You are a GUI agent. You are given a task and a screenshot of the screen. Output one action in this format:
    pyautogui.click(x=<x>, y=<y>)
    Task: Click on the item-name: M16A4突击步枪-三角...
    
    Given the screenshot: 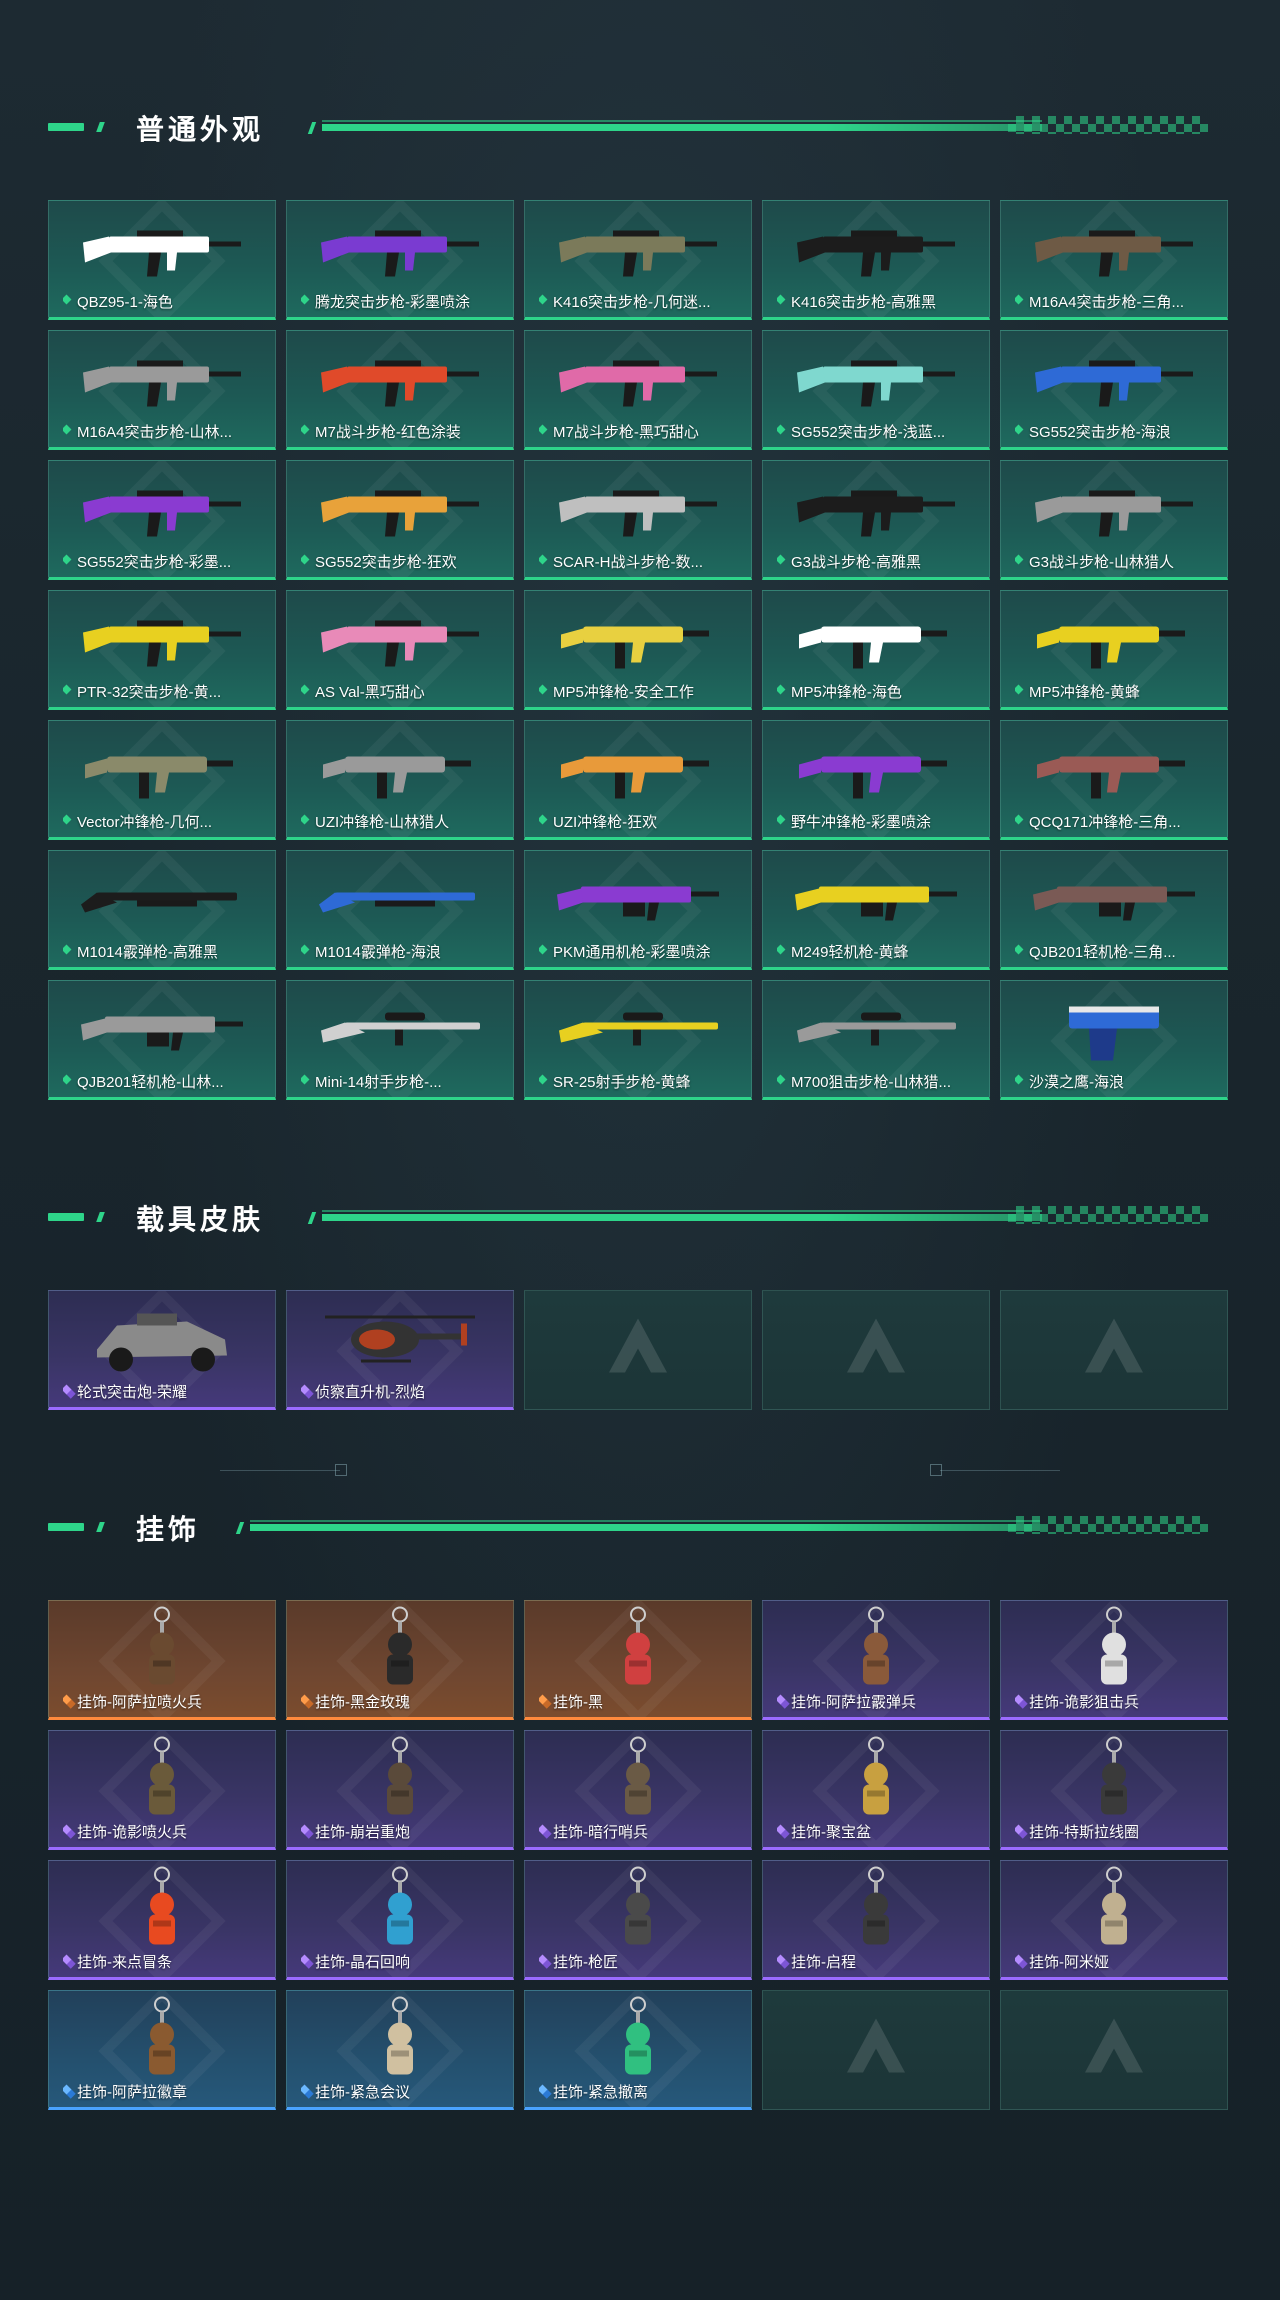 What is the action you would take?
    pyautogui.click(x=1117, y=301)
    